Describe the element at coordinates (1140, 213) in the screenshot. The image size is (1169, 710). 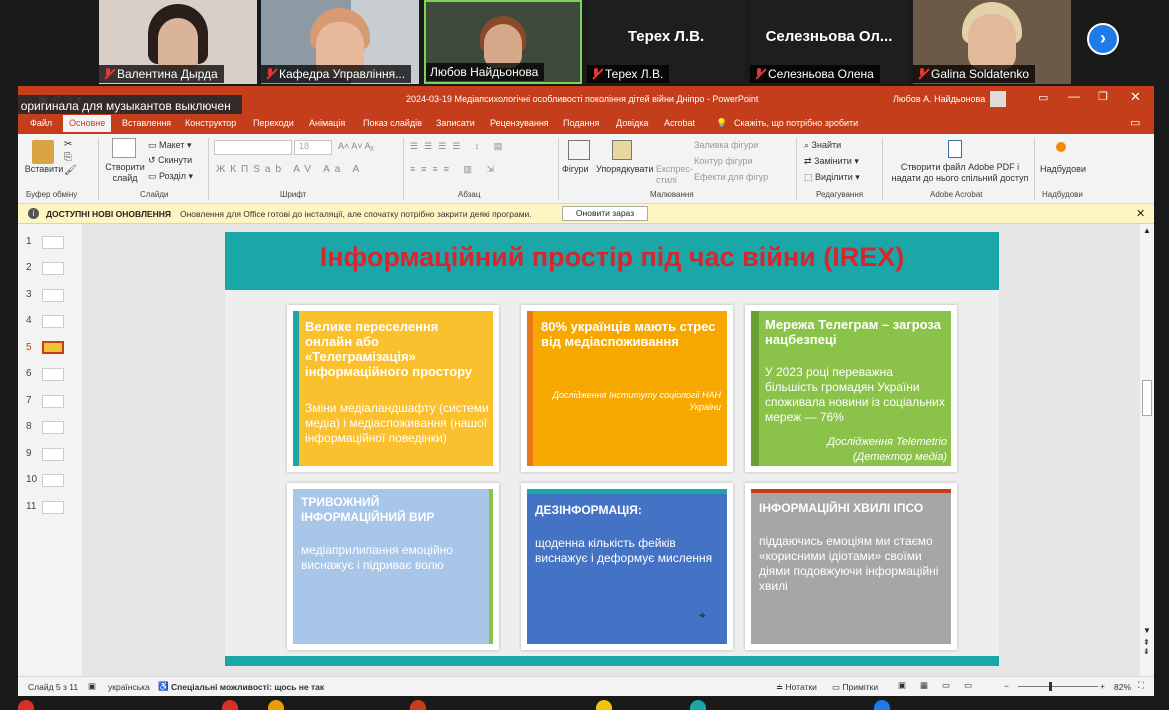
I see `close-icon: ✕` at that location.